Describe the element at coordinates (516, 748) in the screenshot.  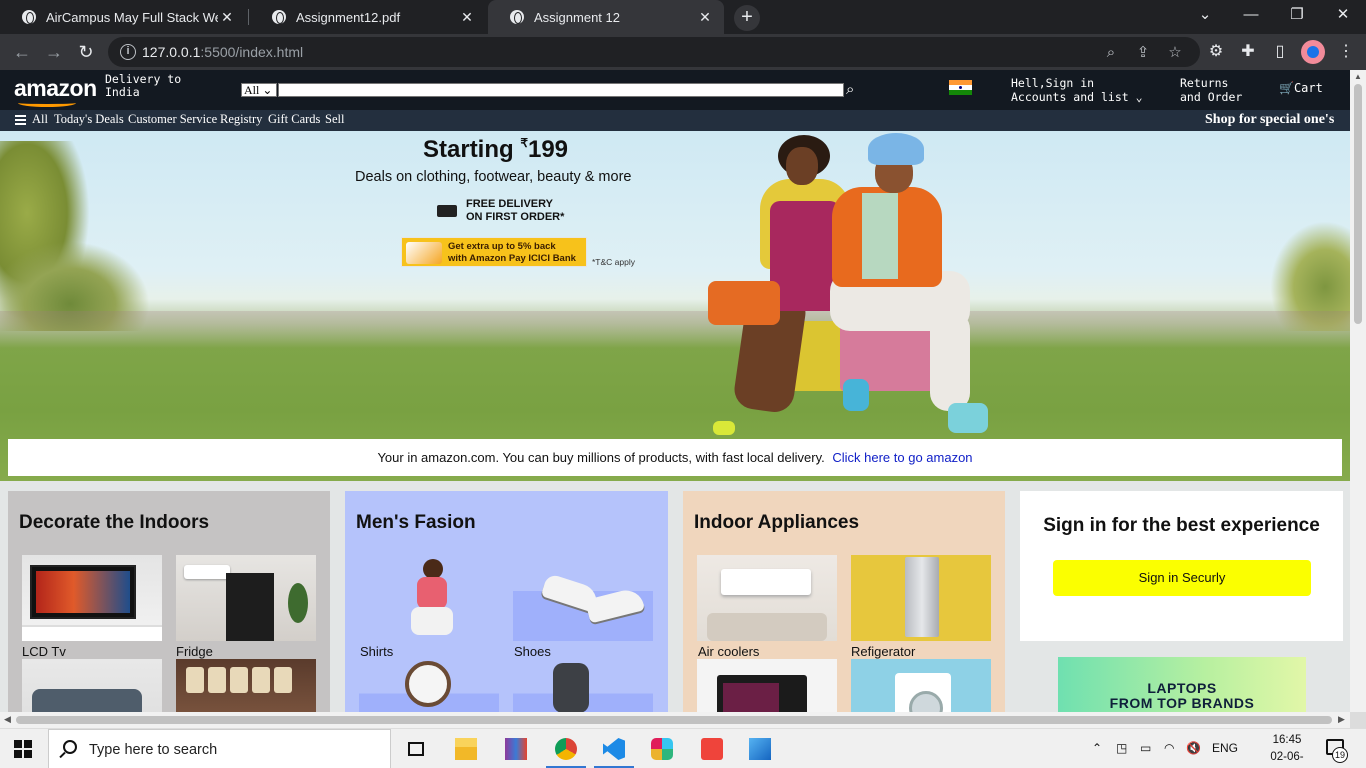
I see `winrar-icon` at that location.